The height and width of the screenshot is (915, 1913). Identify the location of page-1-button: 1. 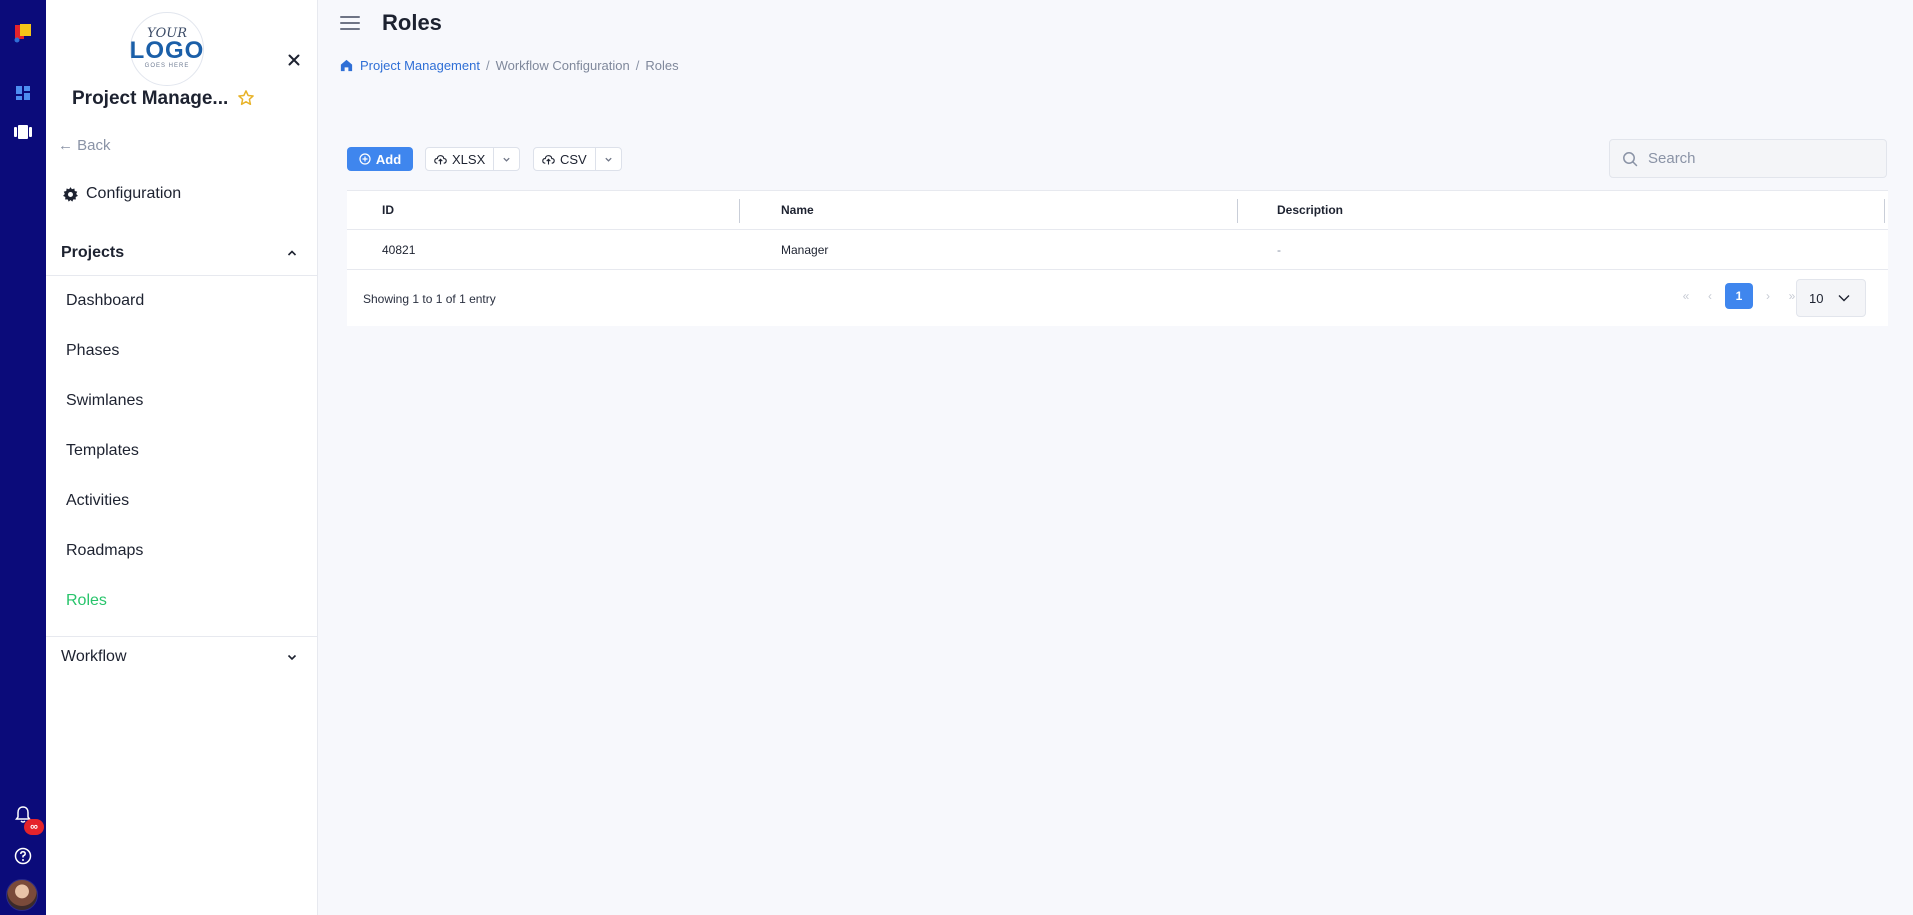
(1739, 296).